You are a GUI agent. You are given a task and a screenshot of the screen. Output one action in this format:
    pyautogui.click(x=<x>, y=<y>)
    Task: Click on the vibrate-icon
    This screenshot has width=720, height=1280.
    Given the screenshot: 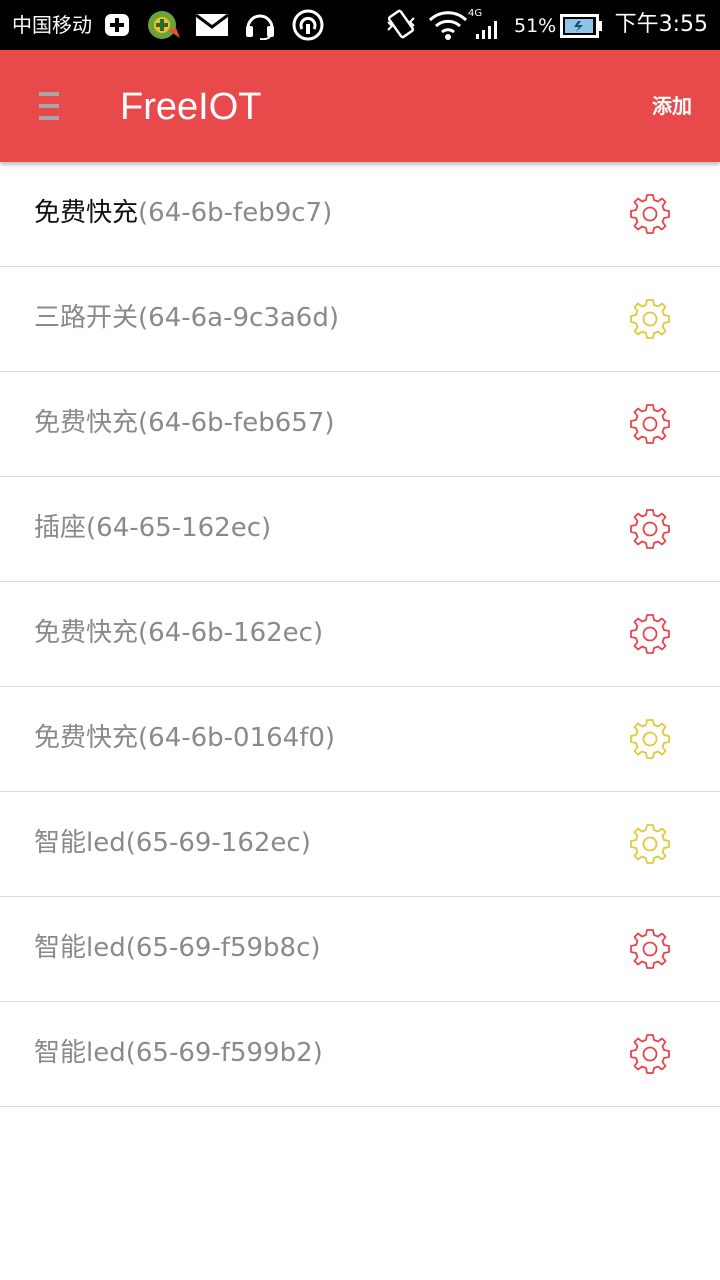 What is the action you would take?
    pyautogui.click(x=401, y=27)
    